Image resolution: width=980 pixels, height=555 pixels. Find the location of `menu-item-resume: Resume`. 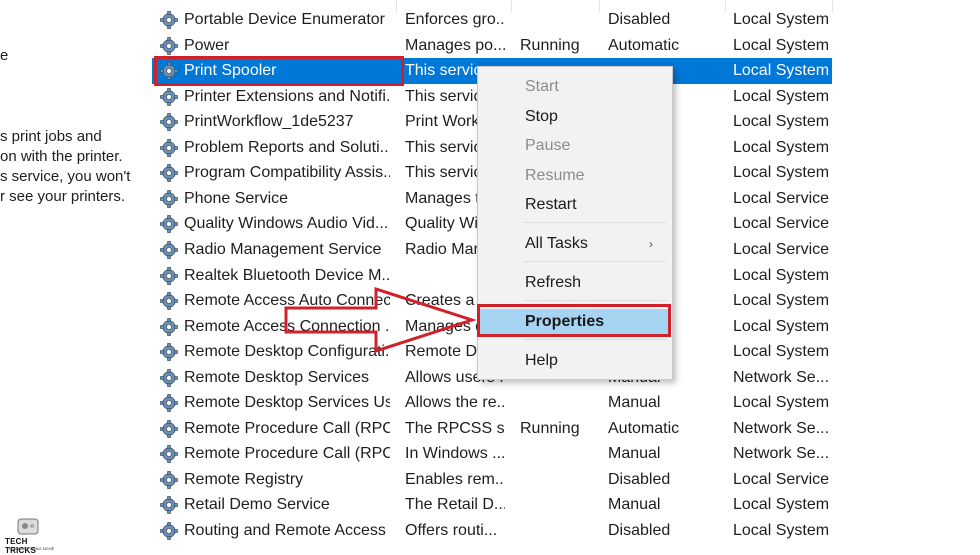

menu-item-resume: Resume is located at coordinates (575, 176).